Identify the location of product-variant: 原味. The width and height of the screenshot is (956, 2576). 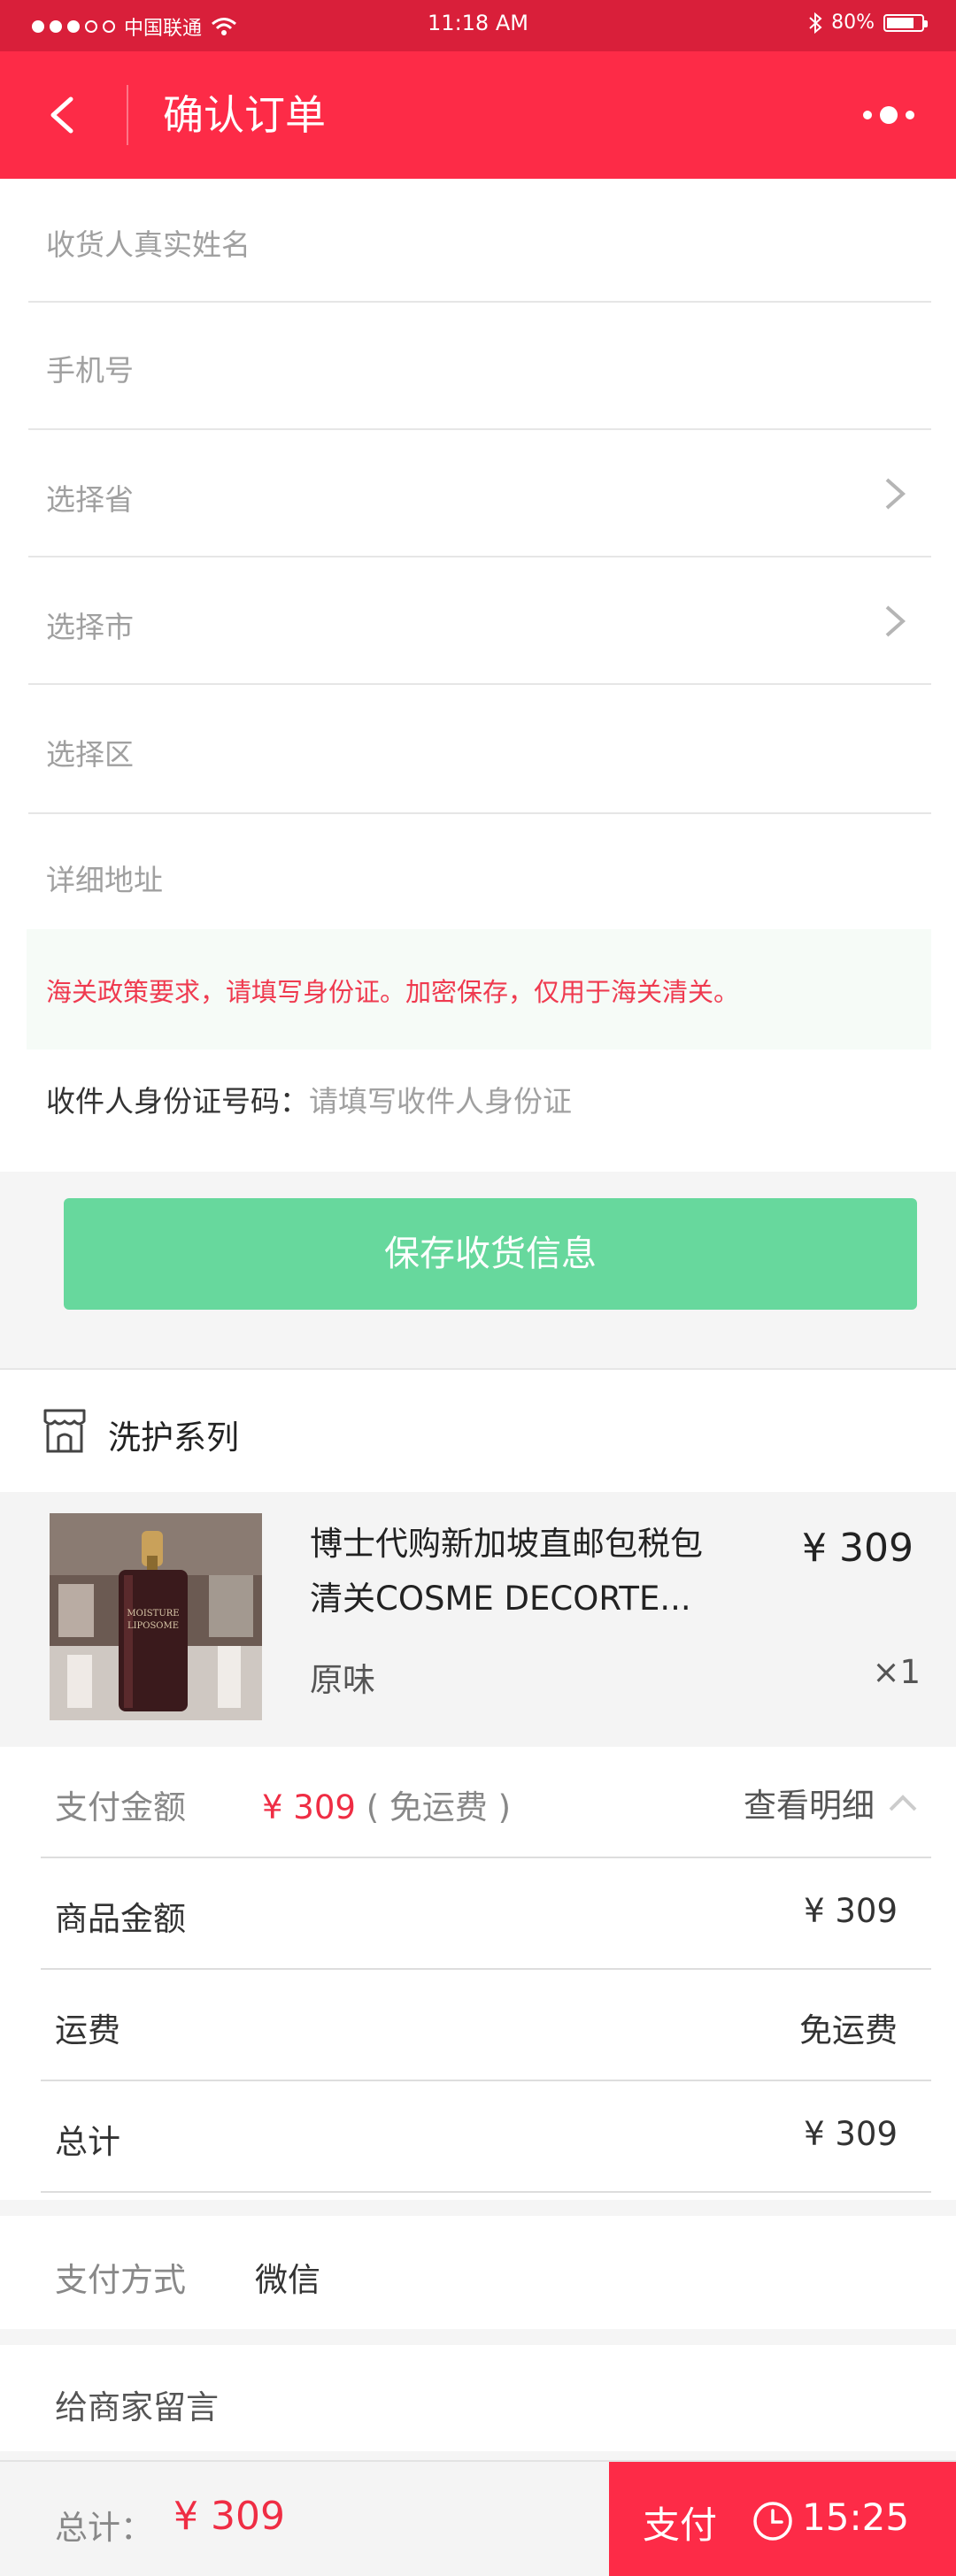
(342, 1680).